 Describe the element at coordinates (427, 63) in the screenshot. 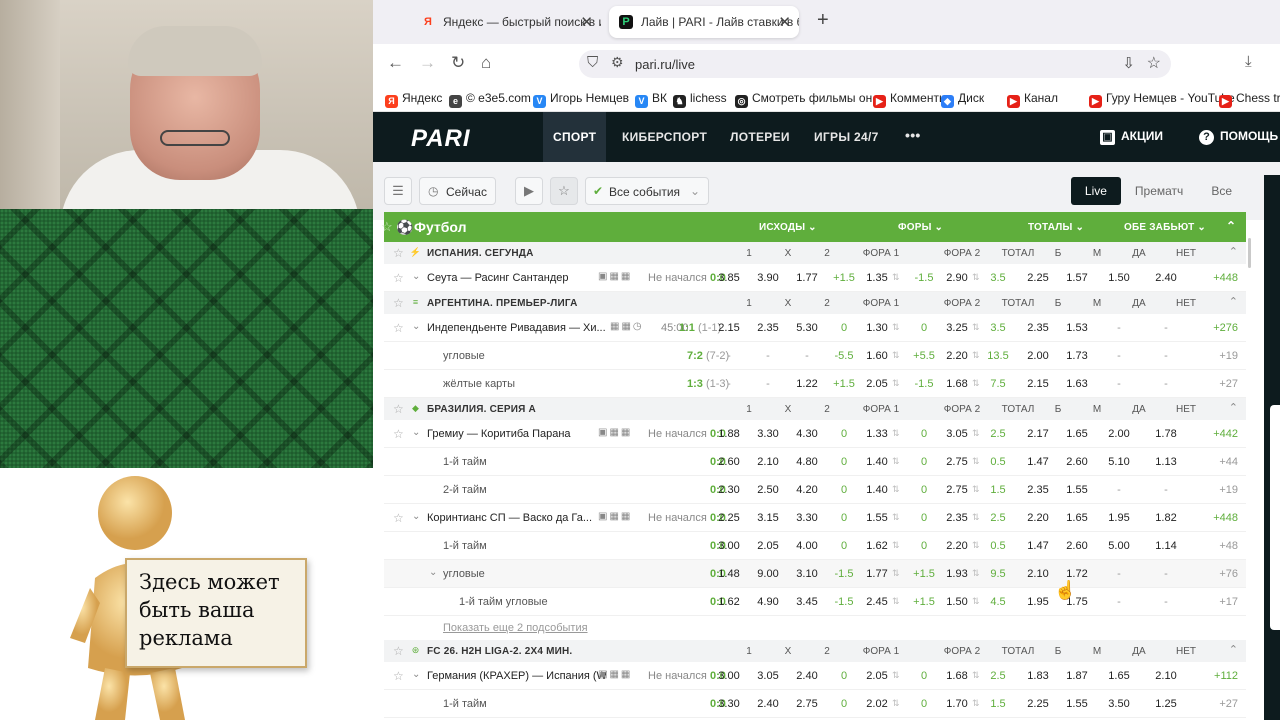

I see `forward-icon: →` at that location.